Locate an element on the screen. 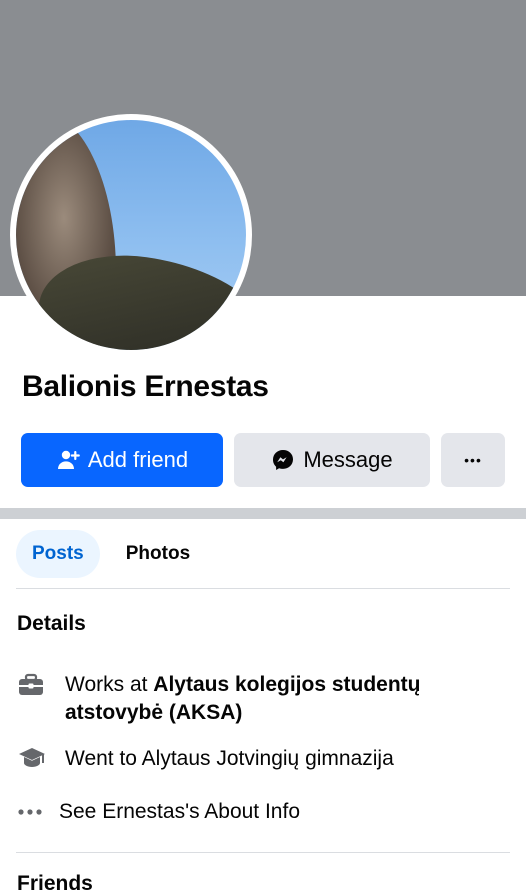 The width and height of the screenshot is (526, 896). more-options-button: ••• is located at coordinates (473, 460).